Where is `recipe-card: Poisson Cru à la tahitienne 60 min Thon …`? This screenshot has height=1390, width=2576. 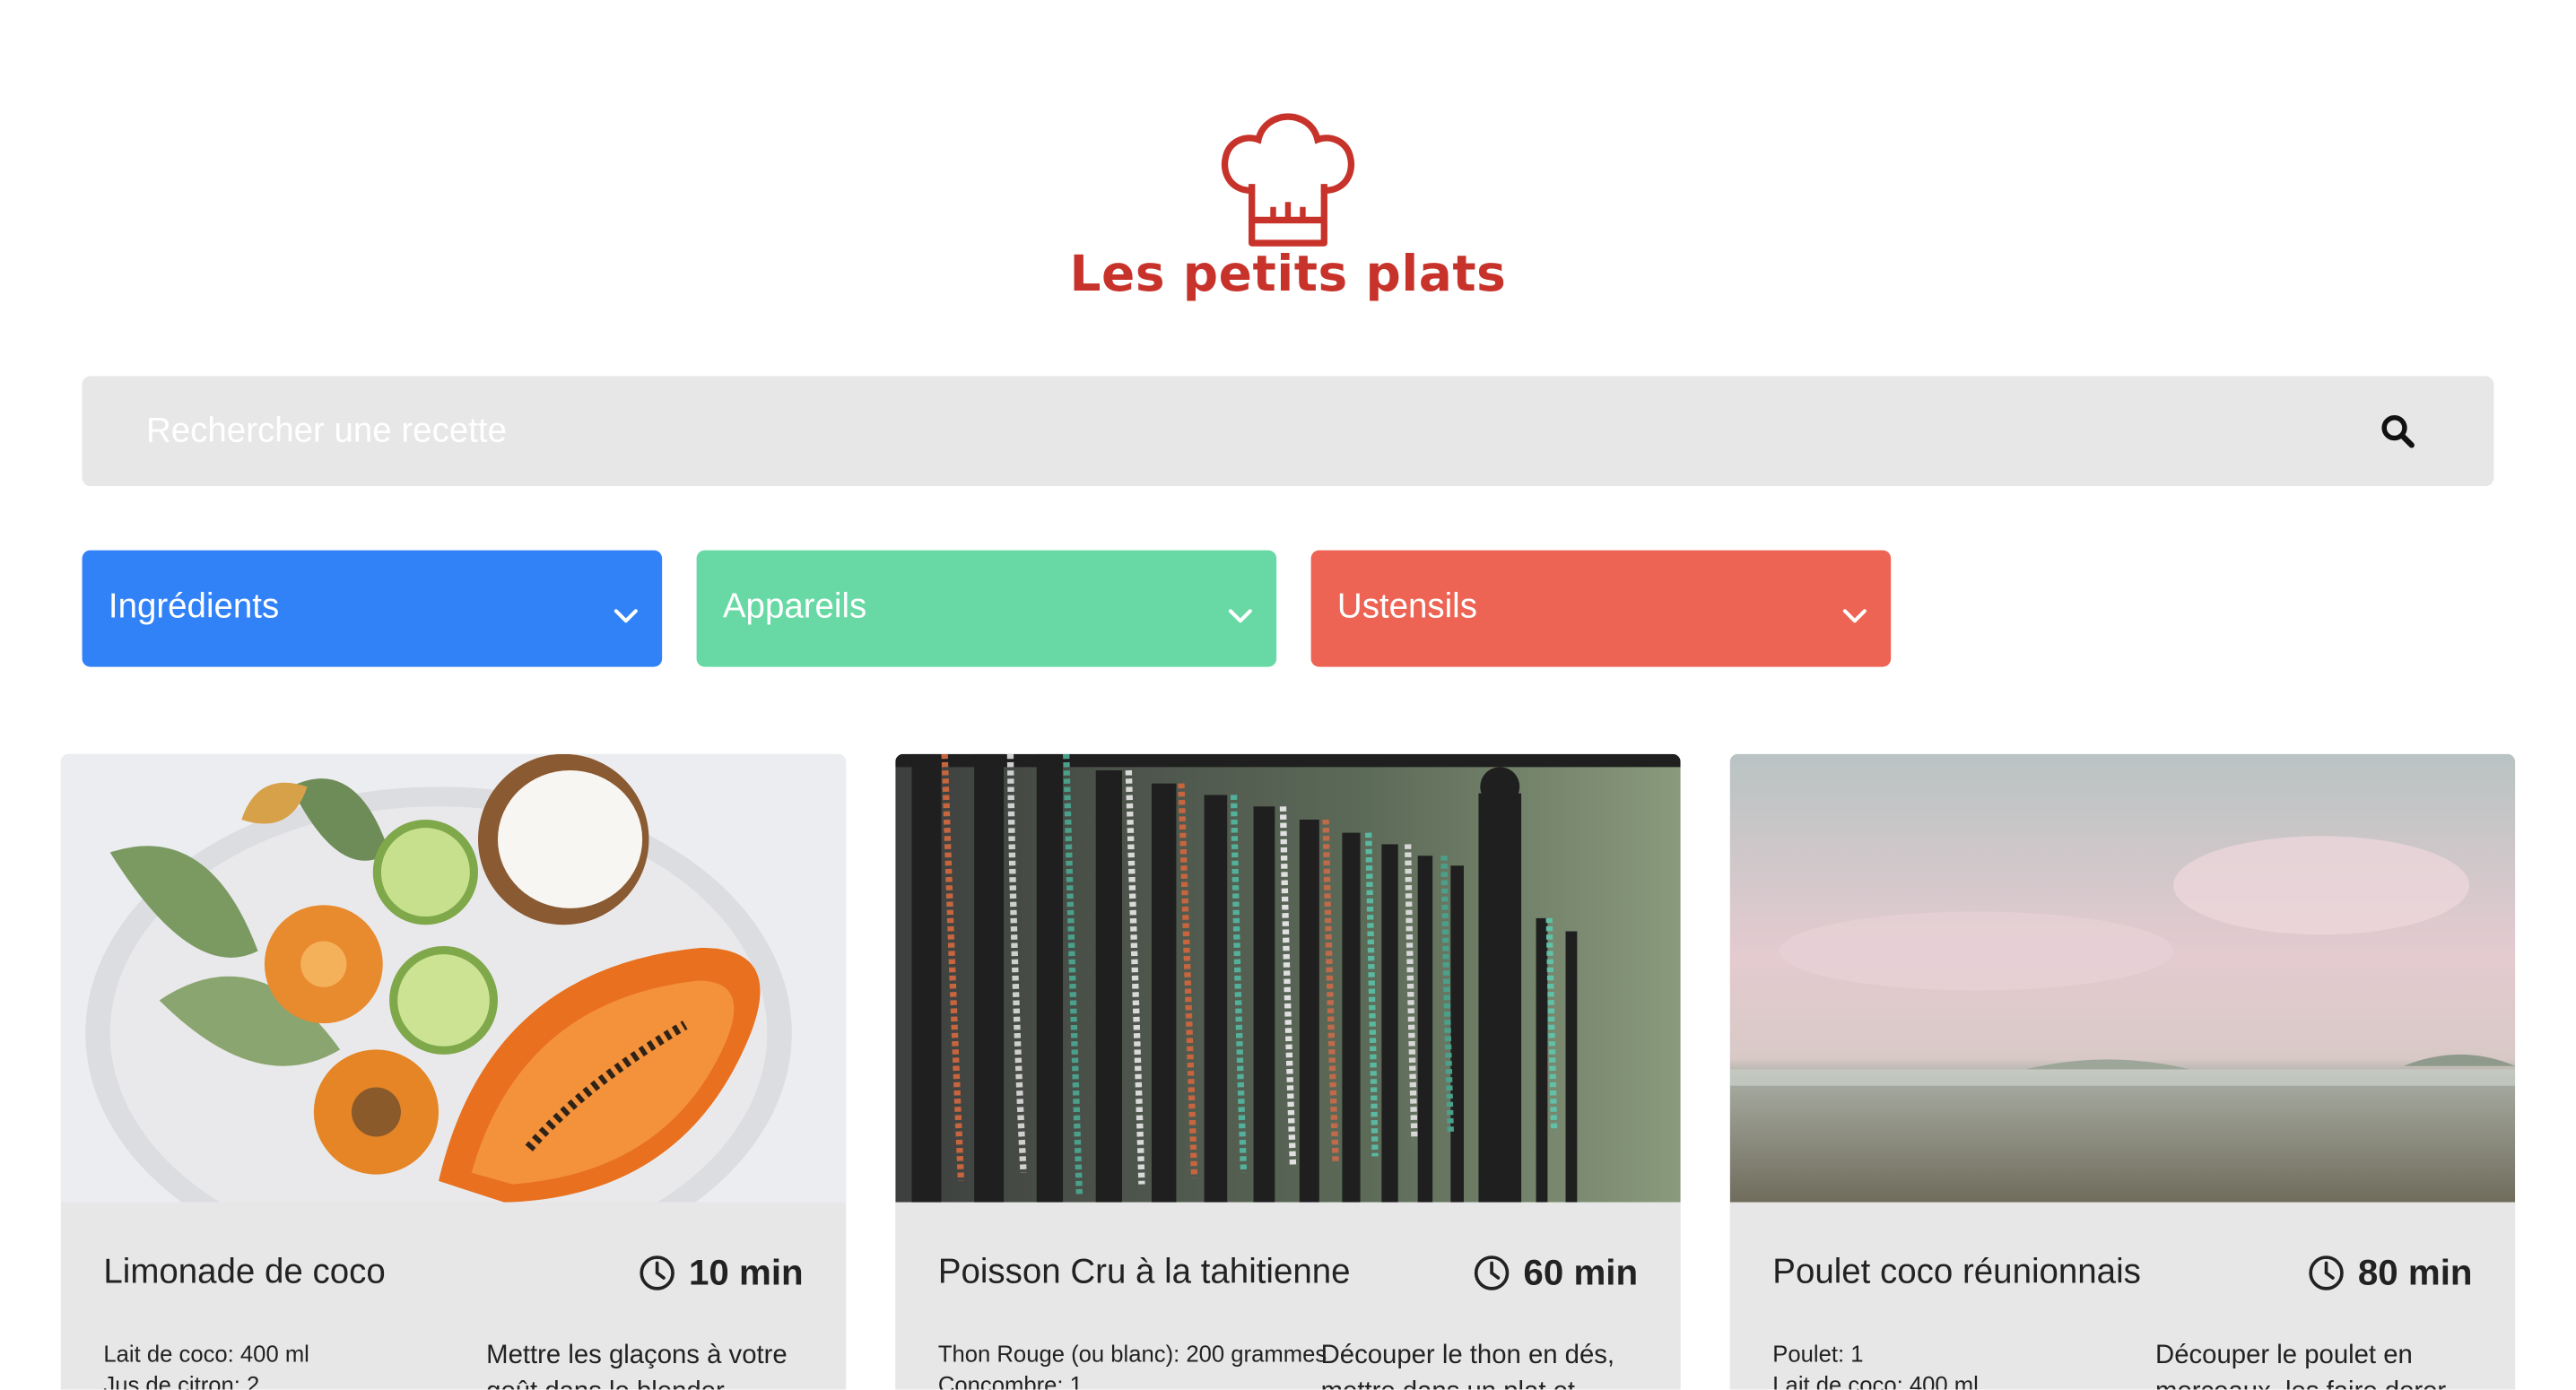
recipe-card: Poisson Cru à la tahitienne 60 min Thon … is located at coordinates (1288, 1071).